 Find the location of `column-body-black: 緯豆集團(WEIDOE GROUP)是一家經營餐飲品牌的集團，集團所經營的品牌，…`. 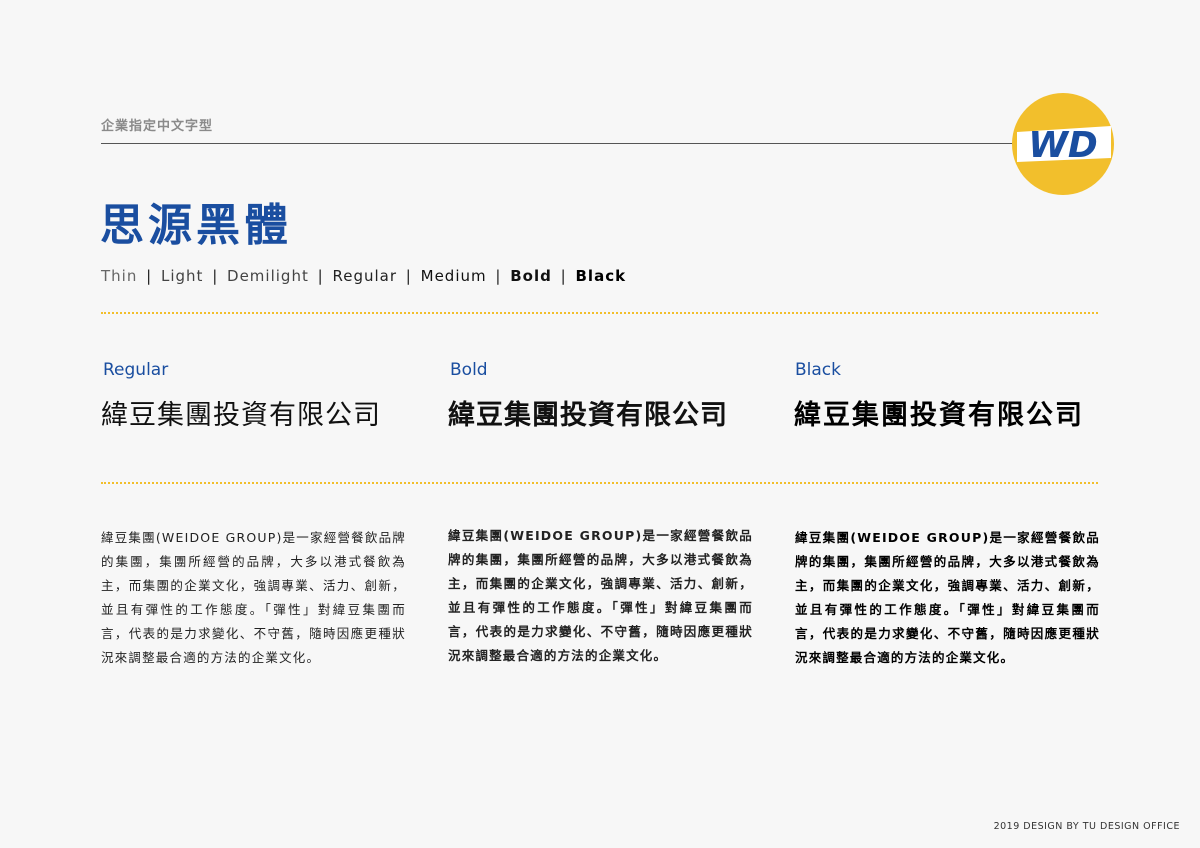

column-body-black: 緯豆集團(WEIDOE GROUP)是一家經營餐飲品牌的集團，集團所經營的品牌，… is located at coordinates (947, 597).